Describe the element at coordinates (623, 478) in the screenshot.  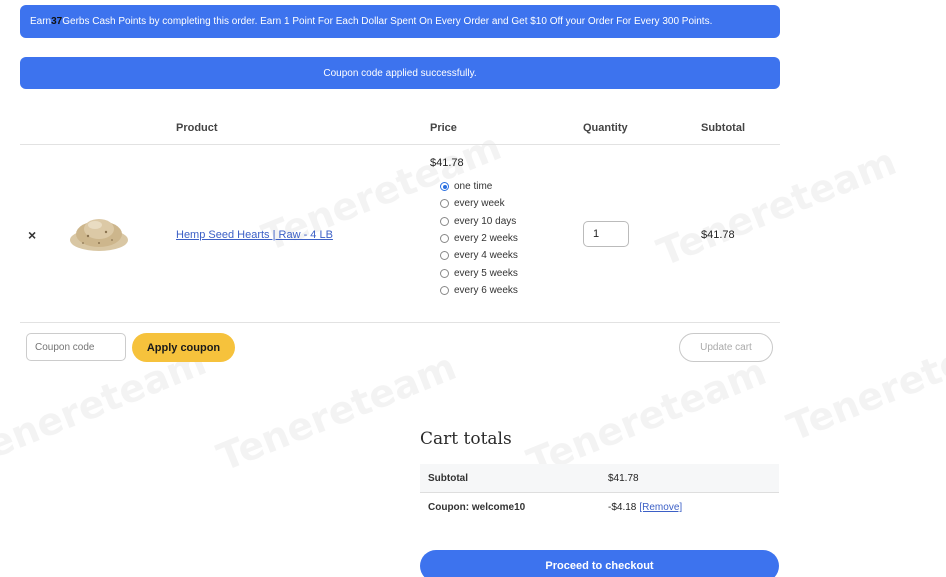
I see `totals-subtotal-value: $41.78` at that location.